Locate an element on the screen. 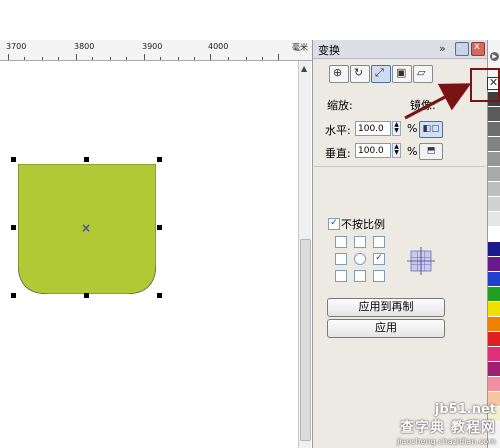  position-tool-button: ⊕ is located at coordinates (339, 74).